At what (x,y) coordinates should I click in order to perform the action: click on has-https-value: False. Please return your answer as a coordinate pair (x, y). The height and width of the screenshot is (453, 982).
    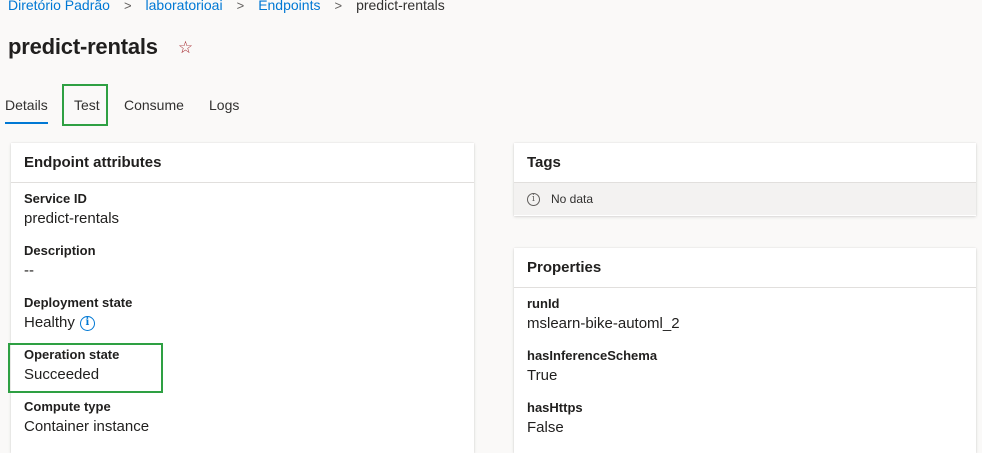
    Looking at the image, I should click on (545, 427).